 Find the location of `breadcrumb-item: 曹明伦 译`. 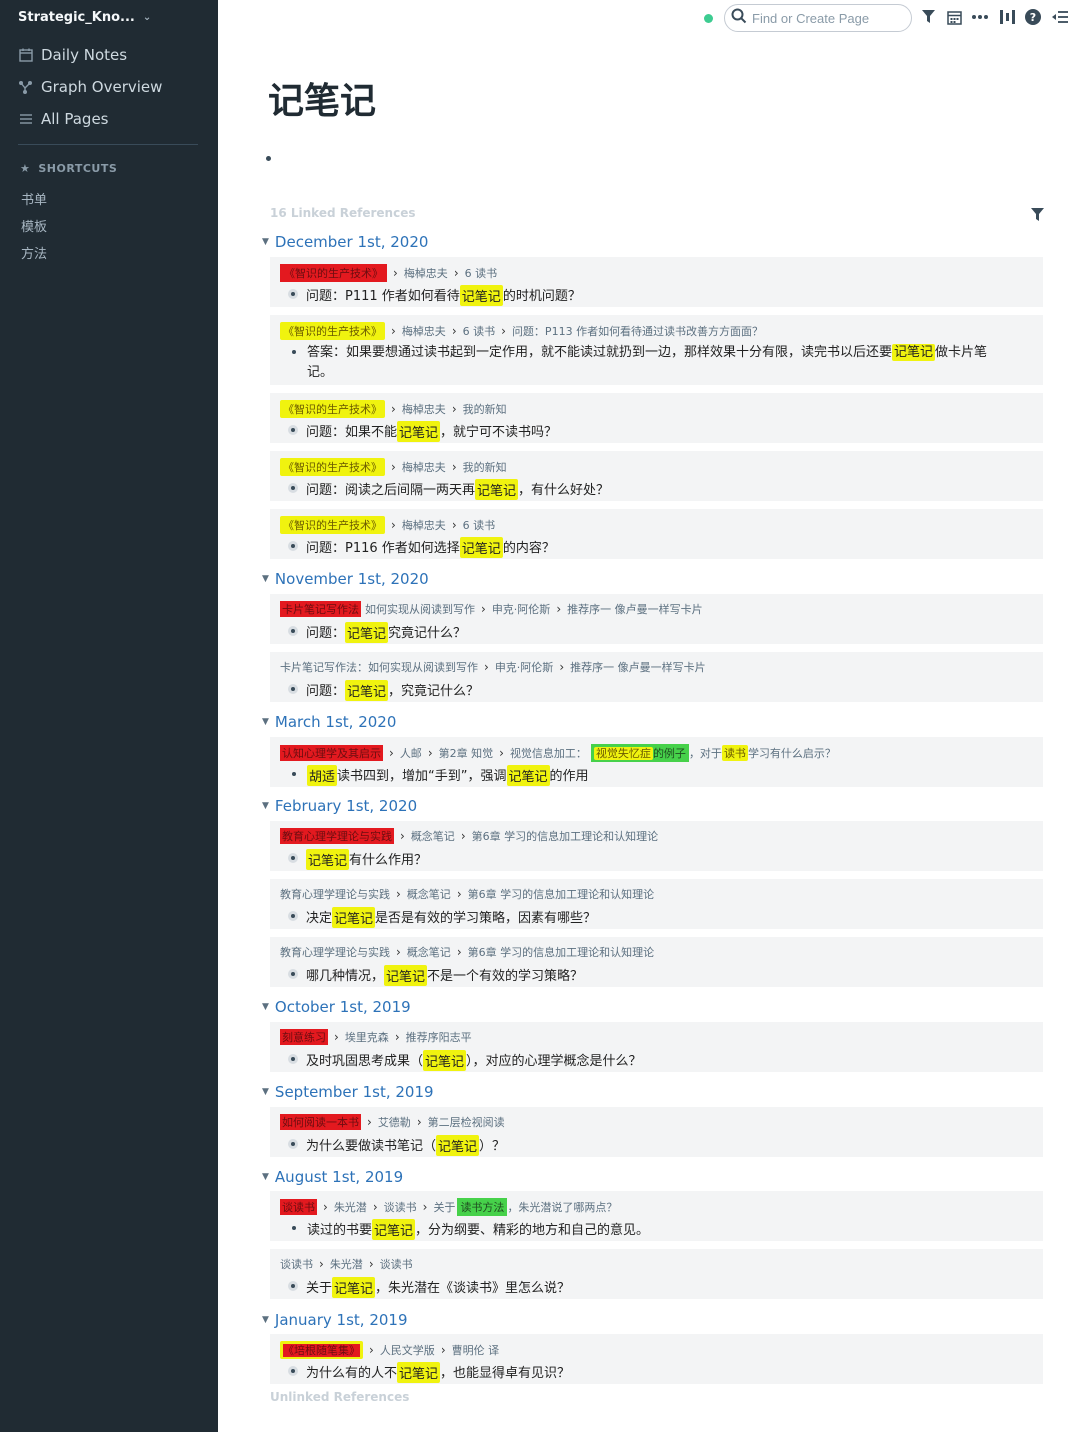

breadcrumb-item: 曹明伦 译 is located at coordinates (476, 1350).